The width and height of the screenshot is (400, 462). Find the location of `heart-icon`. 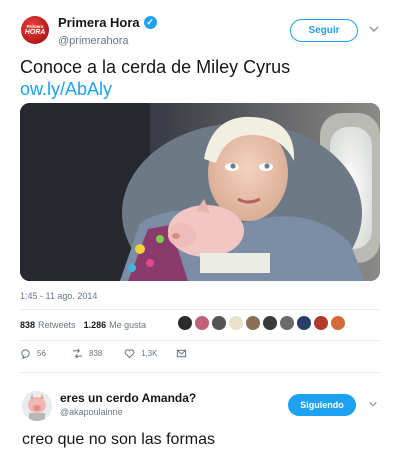

heart-icon is located at coordinates (129, 354).